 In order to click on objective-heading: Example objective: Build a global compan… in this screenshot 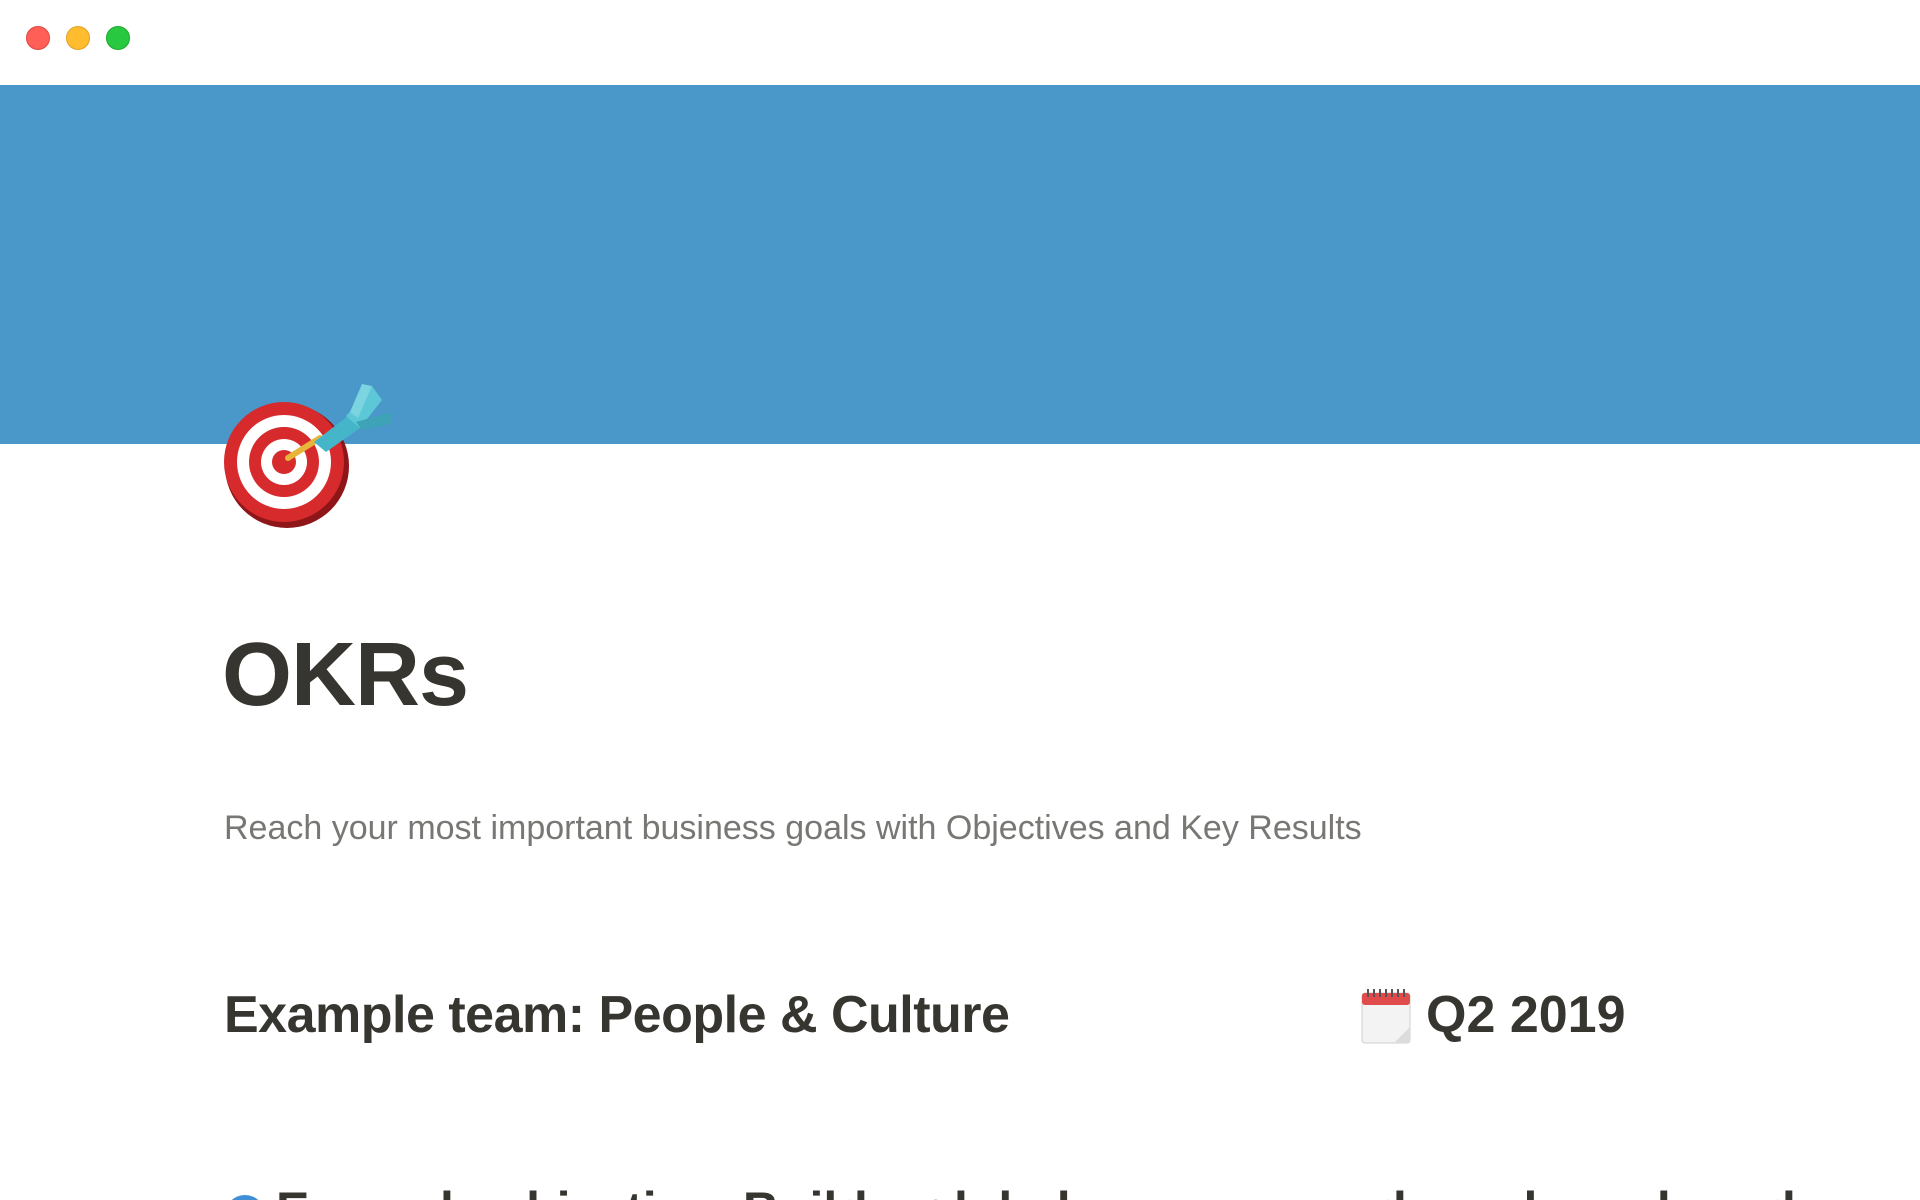, I will do `click(1010, 1190)`.